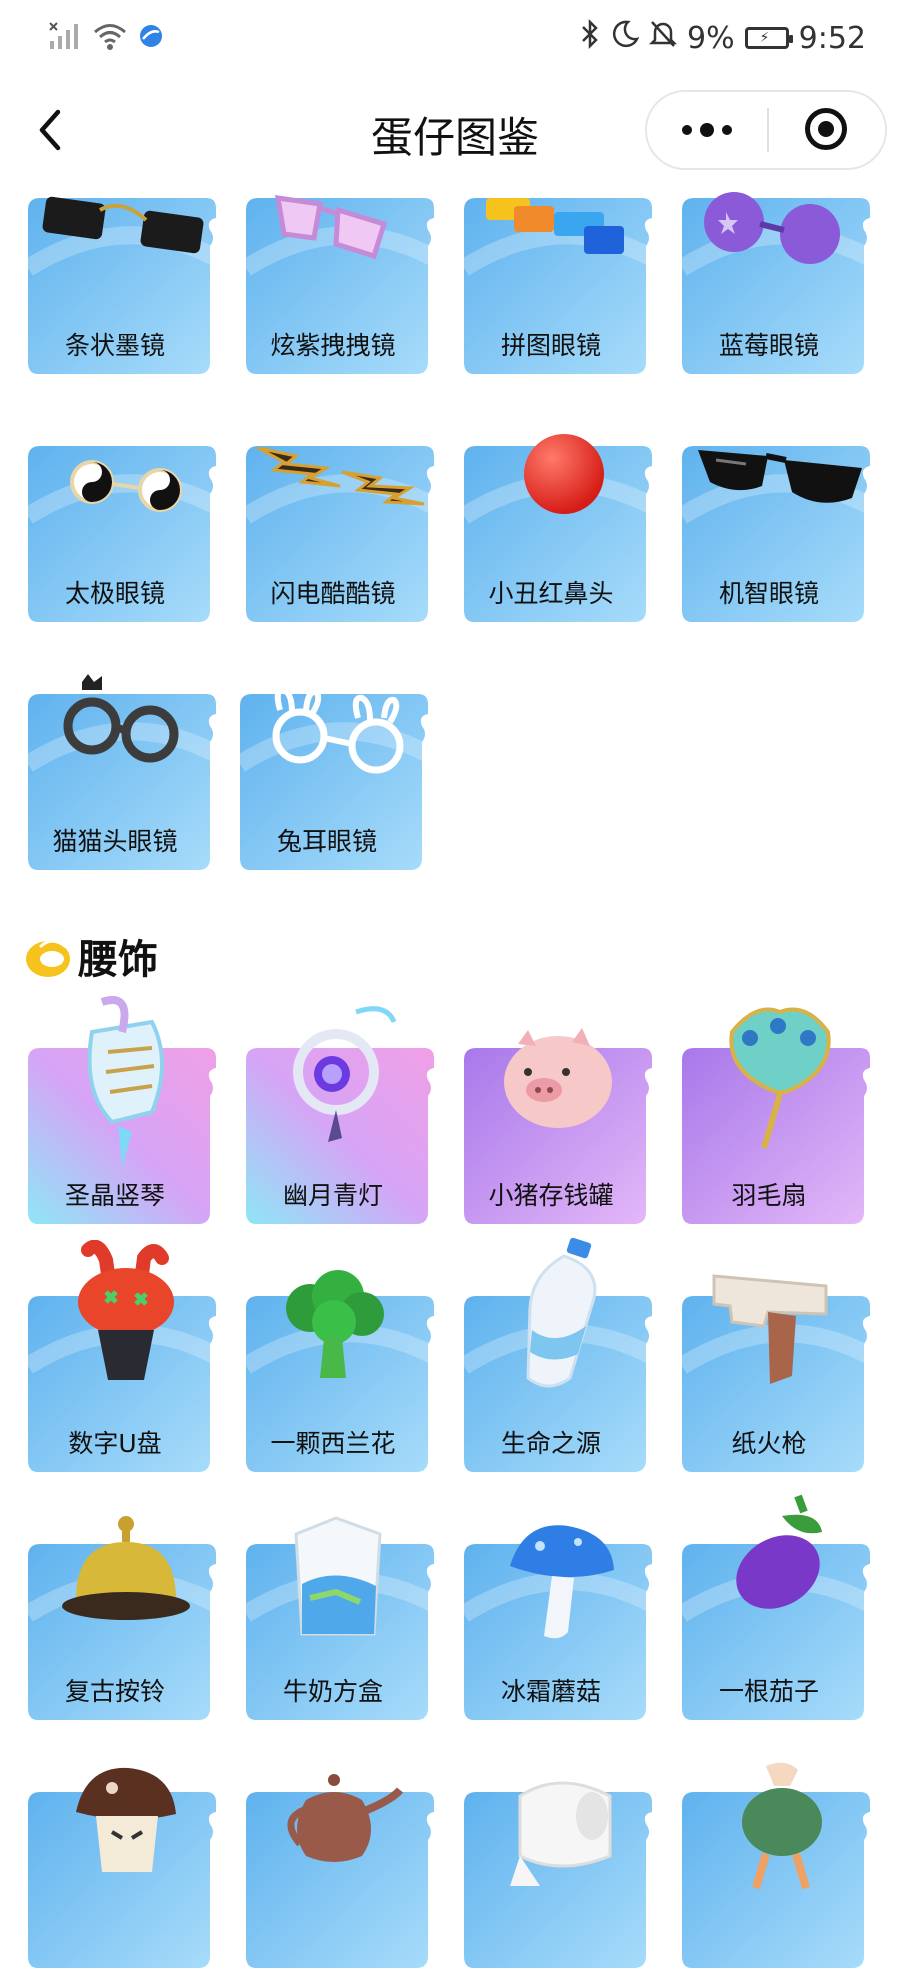 This screenshot has height=1970, width=910. What do you see at coordinates (561, 1313) in the screenshot?
I see `water-bottle-icon` at bounding box center [561, 1313].